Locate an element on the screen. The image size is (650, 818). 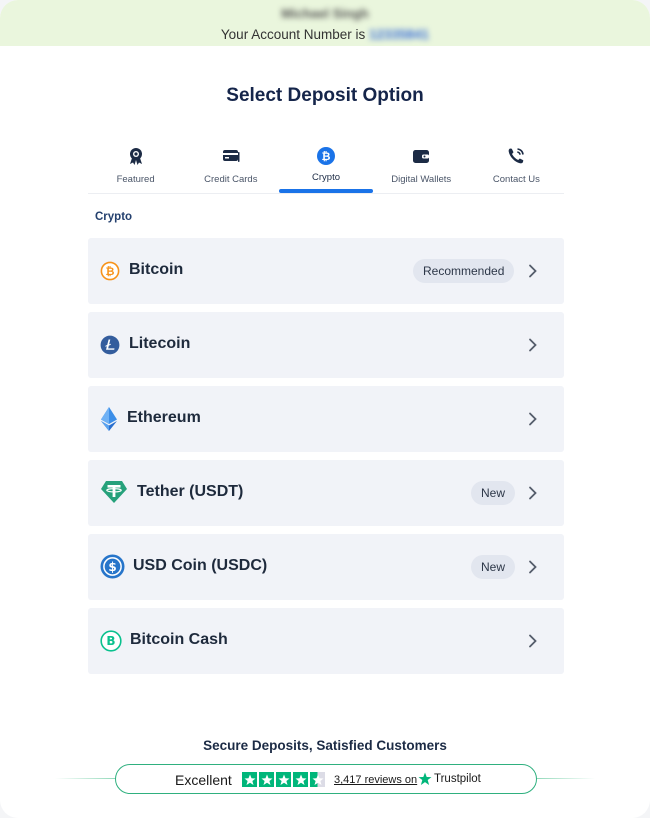
option-name: Tether (USDT) is located at coordinates (190, 491).